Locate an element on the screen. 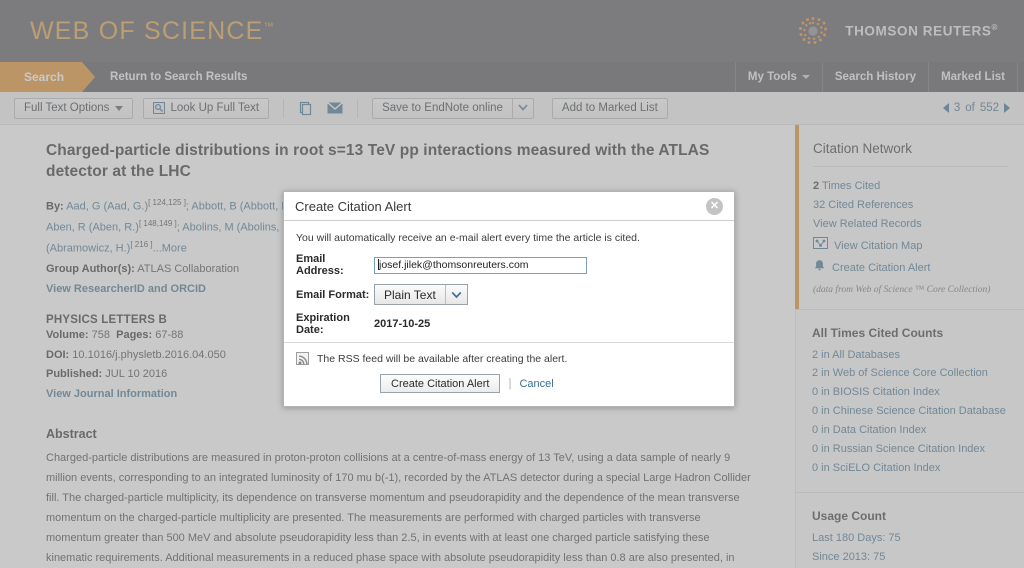  thomson-reuters-brand: THOMSON REUTERS® is located at coordinates (895, 31).